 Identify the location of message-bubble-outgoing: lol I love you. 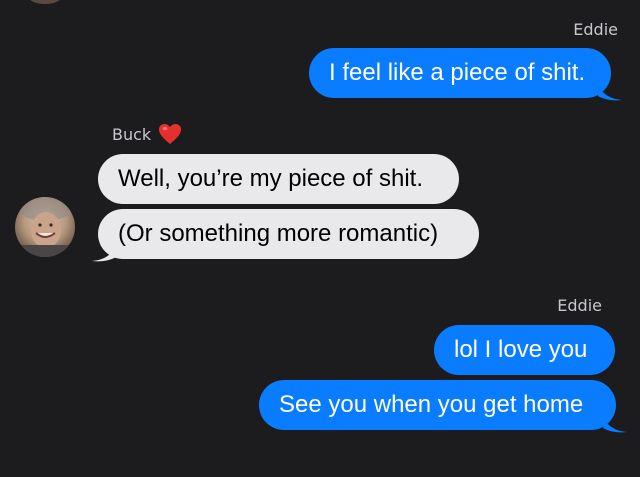
(524, 350).